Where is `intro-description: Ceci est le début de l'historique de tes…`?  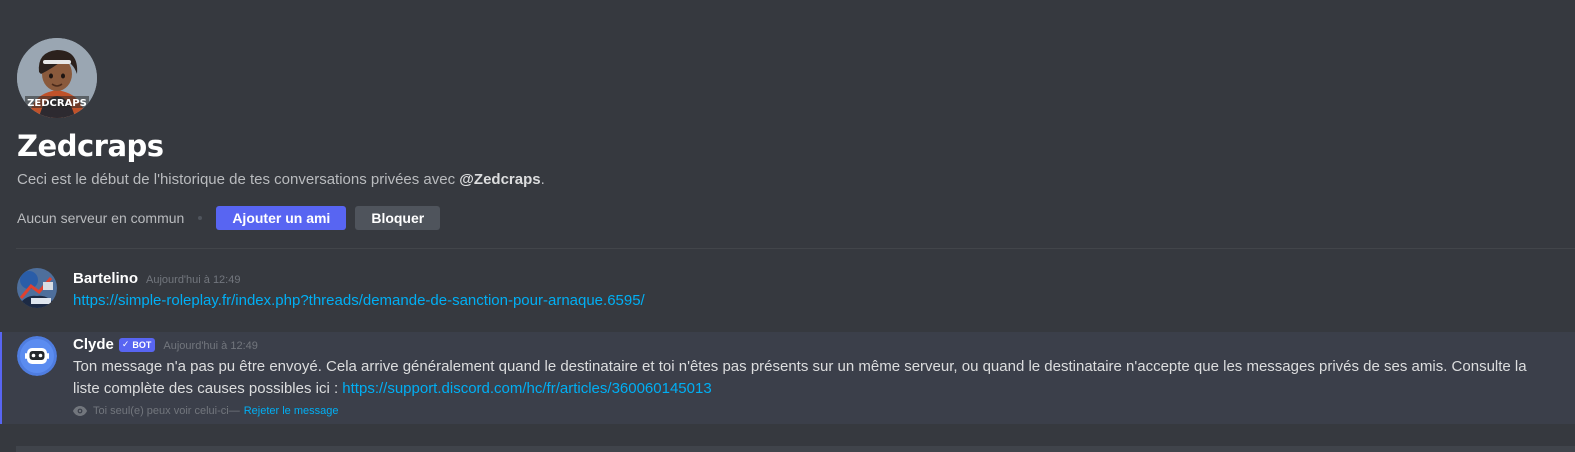 intro-description: Ceci est le début de l'historique de tes… is located at coordinates (787, 180).